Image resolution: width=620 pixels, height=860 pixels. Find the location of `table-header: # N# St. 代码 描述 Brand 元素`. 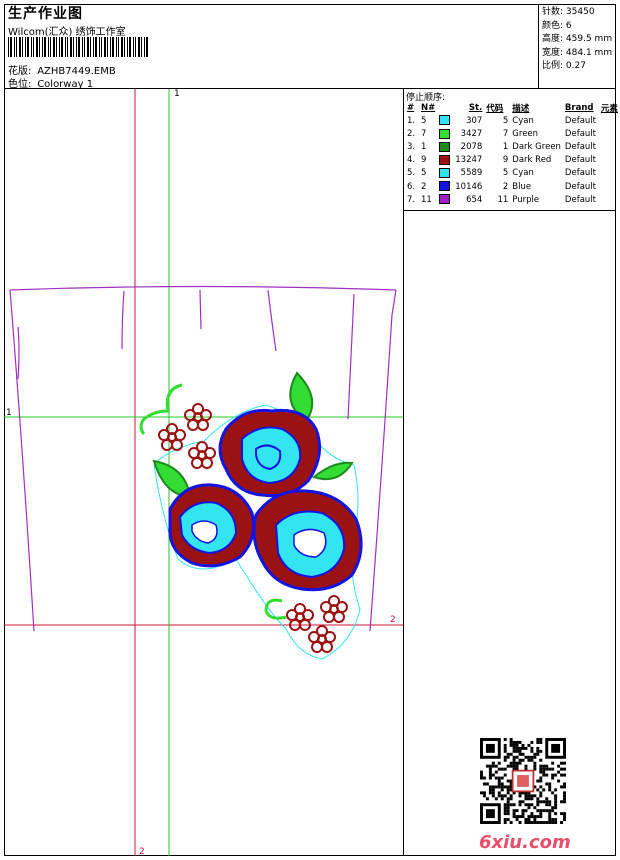

table-header: # N# St. 代码 描述 Brand 元素 is located at coordinates (512, 108).